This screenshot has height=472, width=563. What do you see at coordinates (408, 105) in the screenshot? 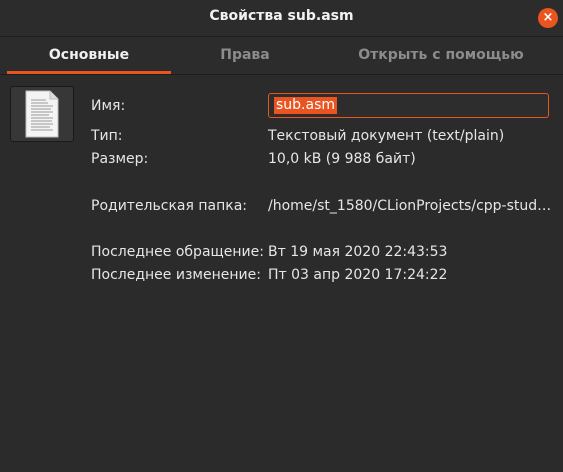
I see `name-field: sub.asm` at bounding box center [408, 105].